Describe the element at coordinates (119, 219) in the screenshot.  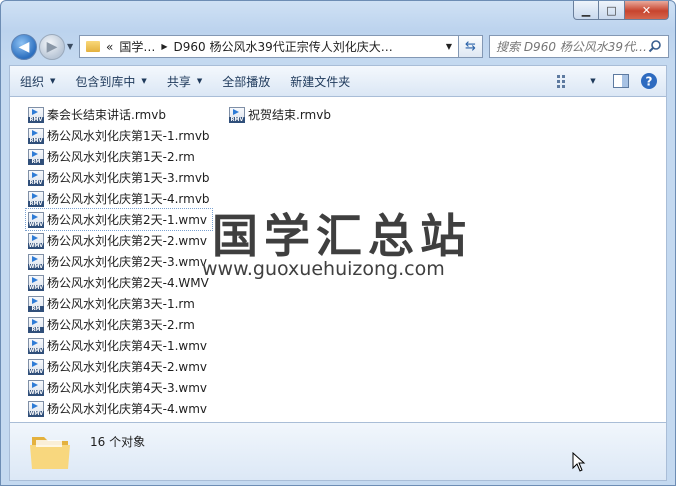
I see `file-item: WMV 杨公风水刘化庆第2天-1.wmv` at that location.